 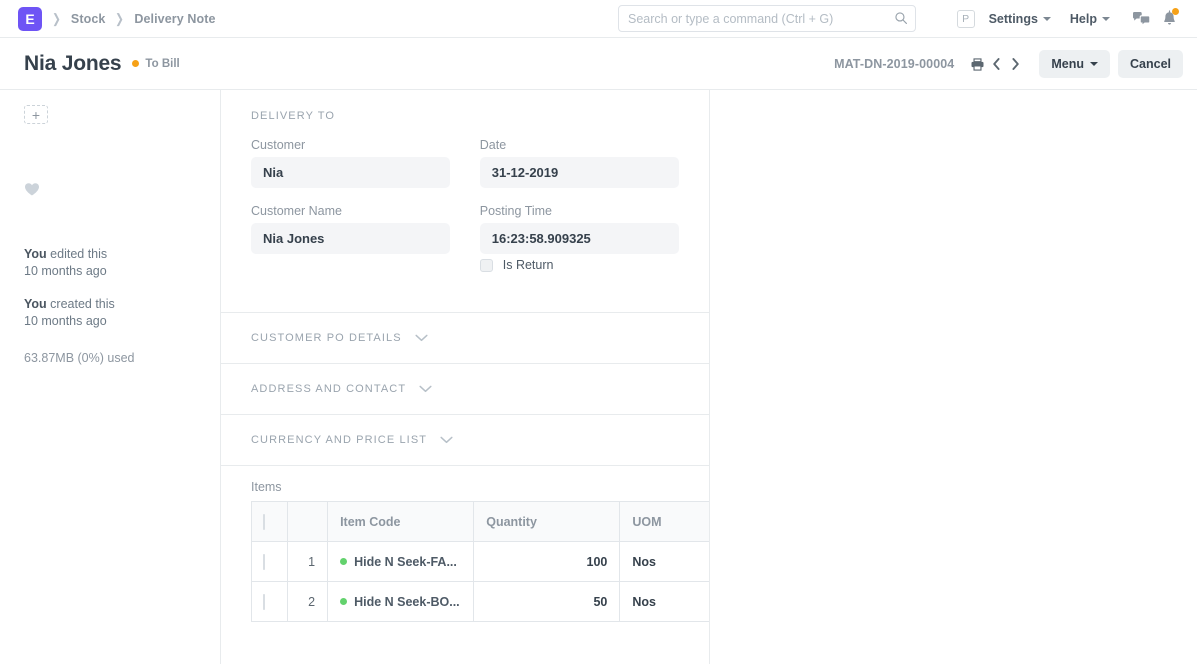 I want to click on print-button, so click(x=977, y=64).